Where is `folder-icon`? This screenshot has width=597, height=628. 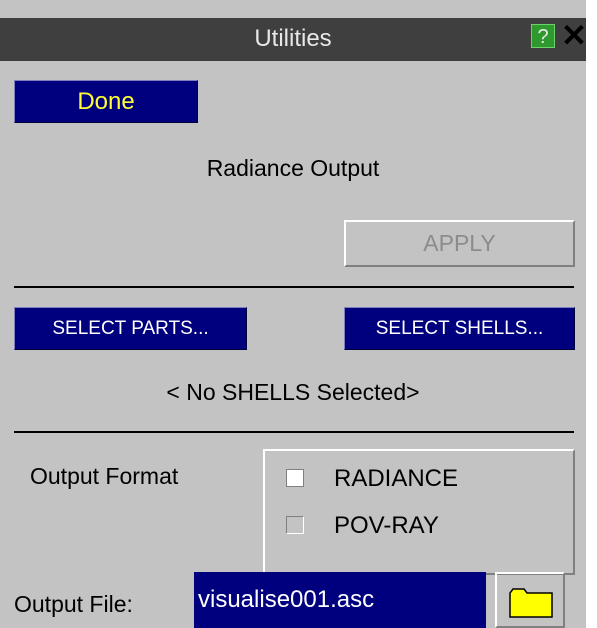 folder-icon is located at coordinates (531, 603).